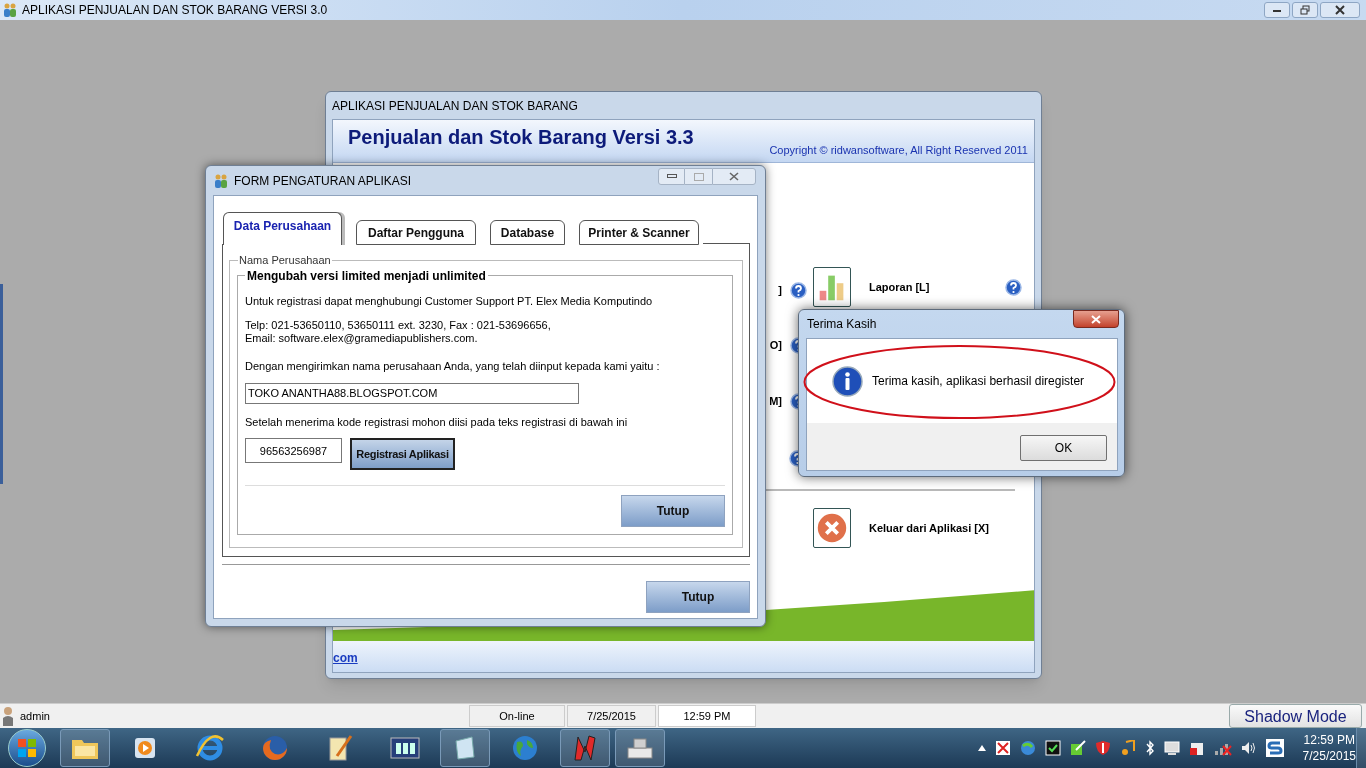  Describe the element at coordinates (1077, 748) in the screenshot. I see `edit-icon` at that location.